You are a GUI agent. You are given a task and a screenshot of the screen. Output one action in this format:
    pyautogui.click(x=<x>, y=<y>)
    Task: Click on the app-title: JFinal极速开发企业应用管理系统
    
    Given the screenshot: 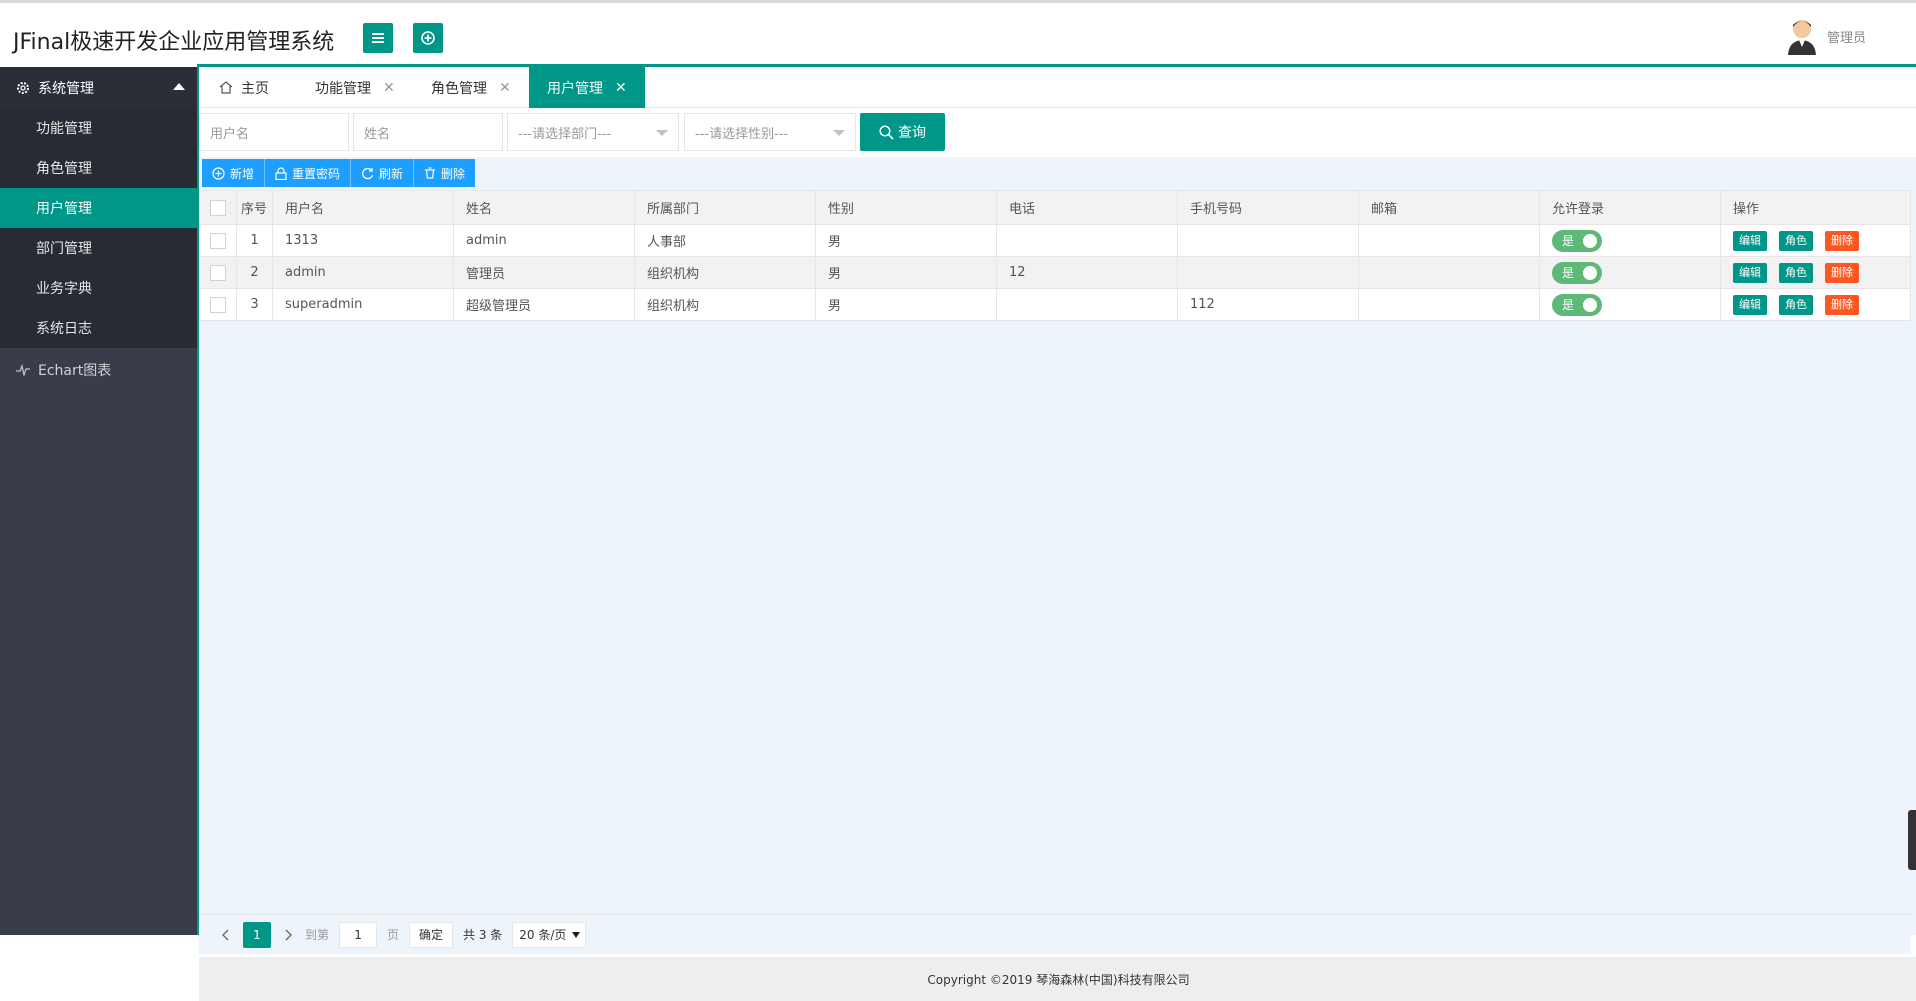 What is the action you would take?
    pyautogui.click(x=174, y=42)
    